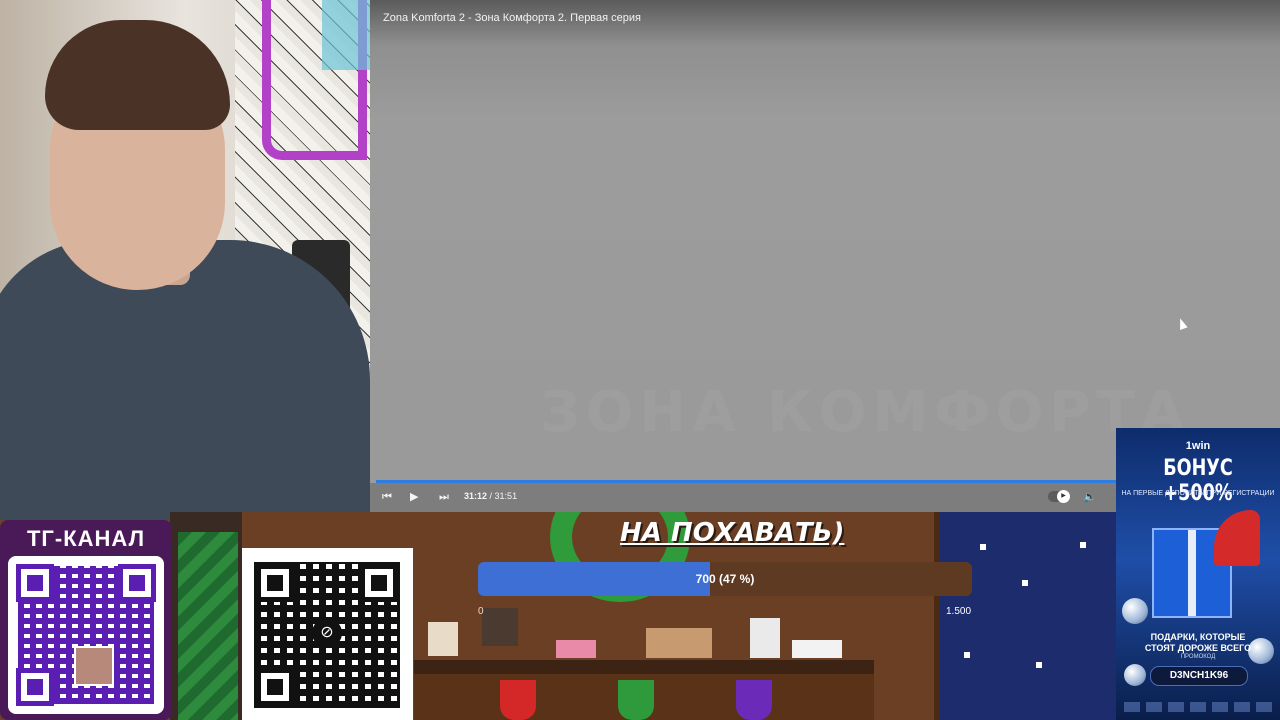  I want to click on current-time: 31:12, so click(476, 496).